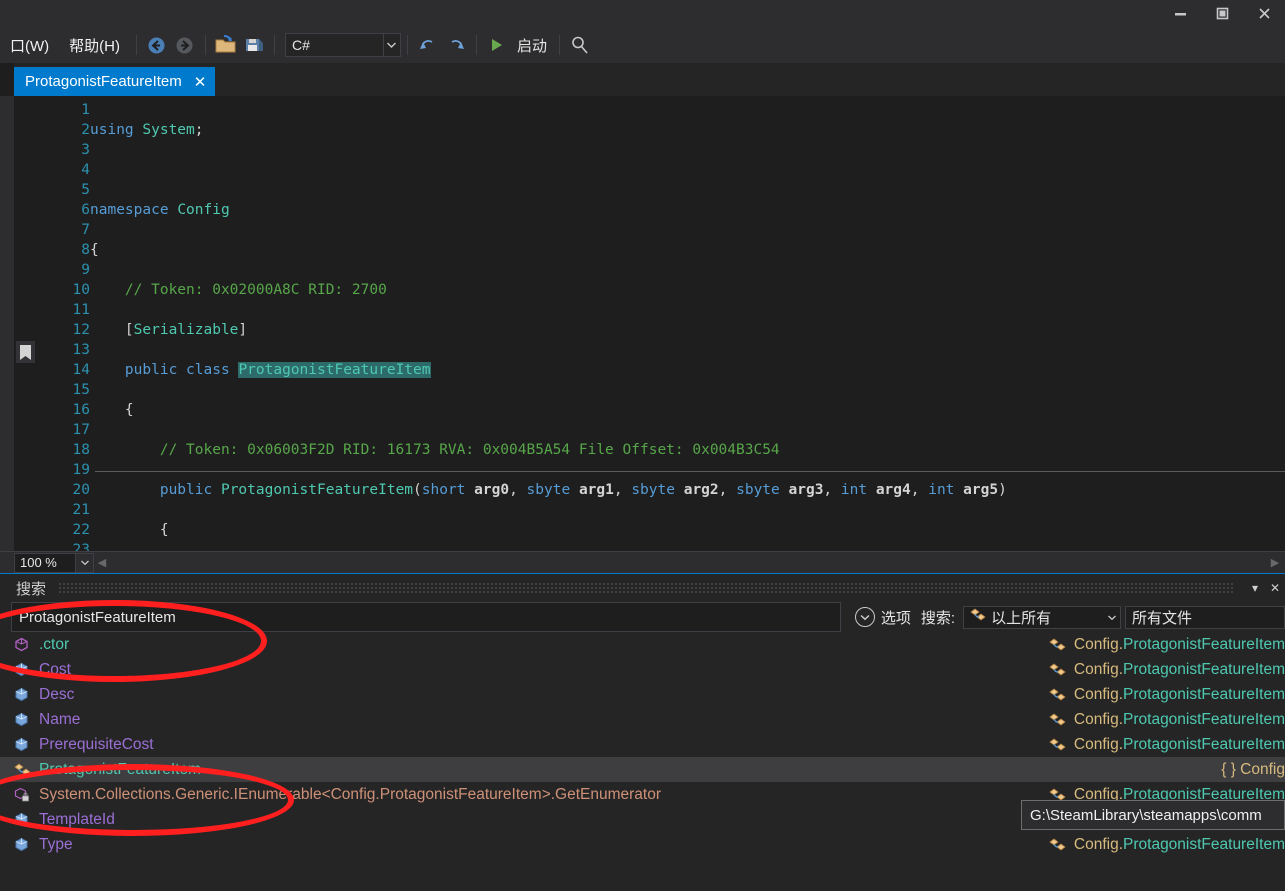 The image size is (1285, 891). Describe the element at coordinates (94, 45) in the screenshot. I see `menu-help: 帮助(H)` at that location.